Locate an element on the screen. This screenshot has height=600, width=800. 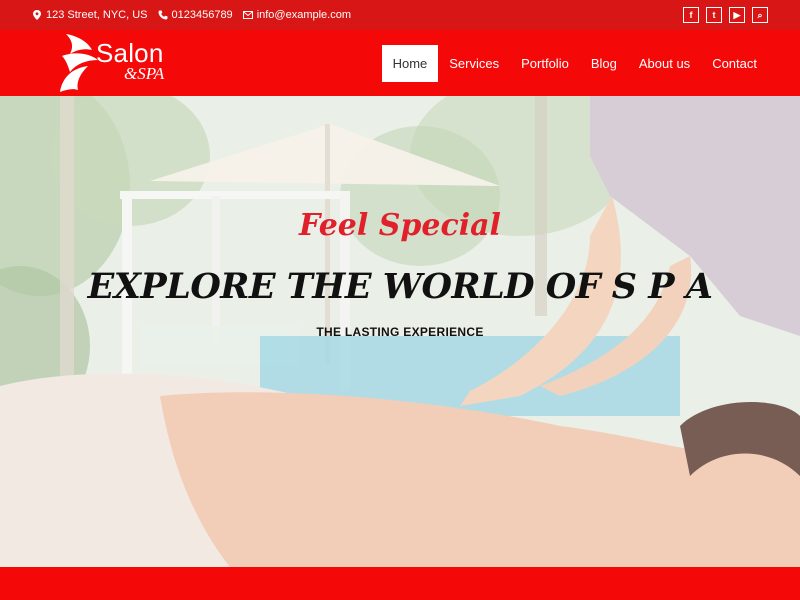
youtube-icon: ▶ is located at coordinates (737, 15).